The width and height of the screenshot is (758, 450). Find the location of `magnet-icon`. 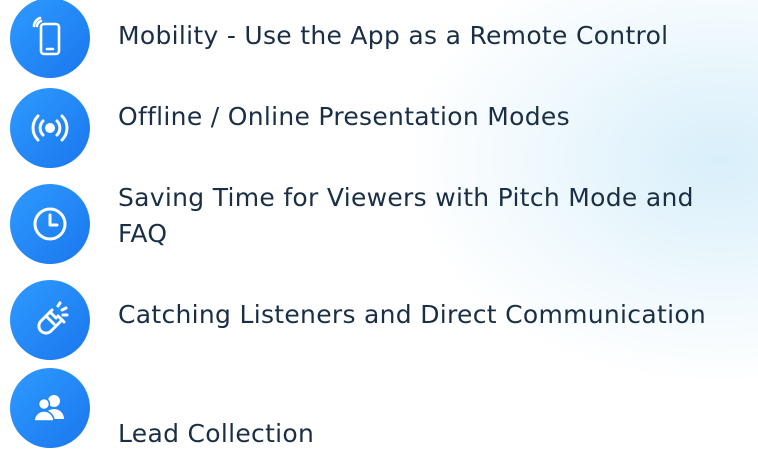

magnet-icon is located at coordinates (50, 320).